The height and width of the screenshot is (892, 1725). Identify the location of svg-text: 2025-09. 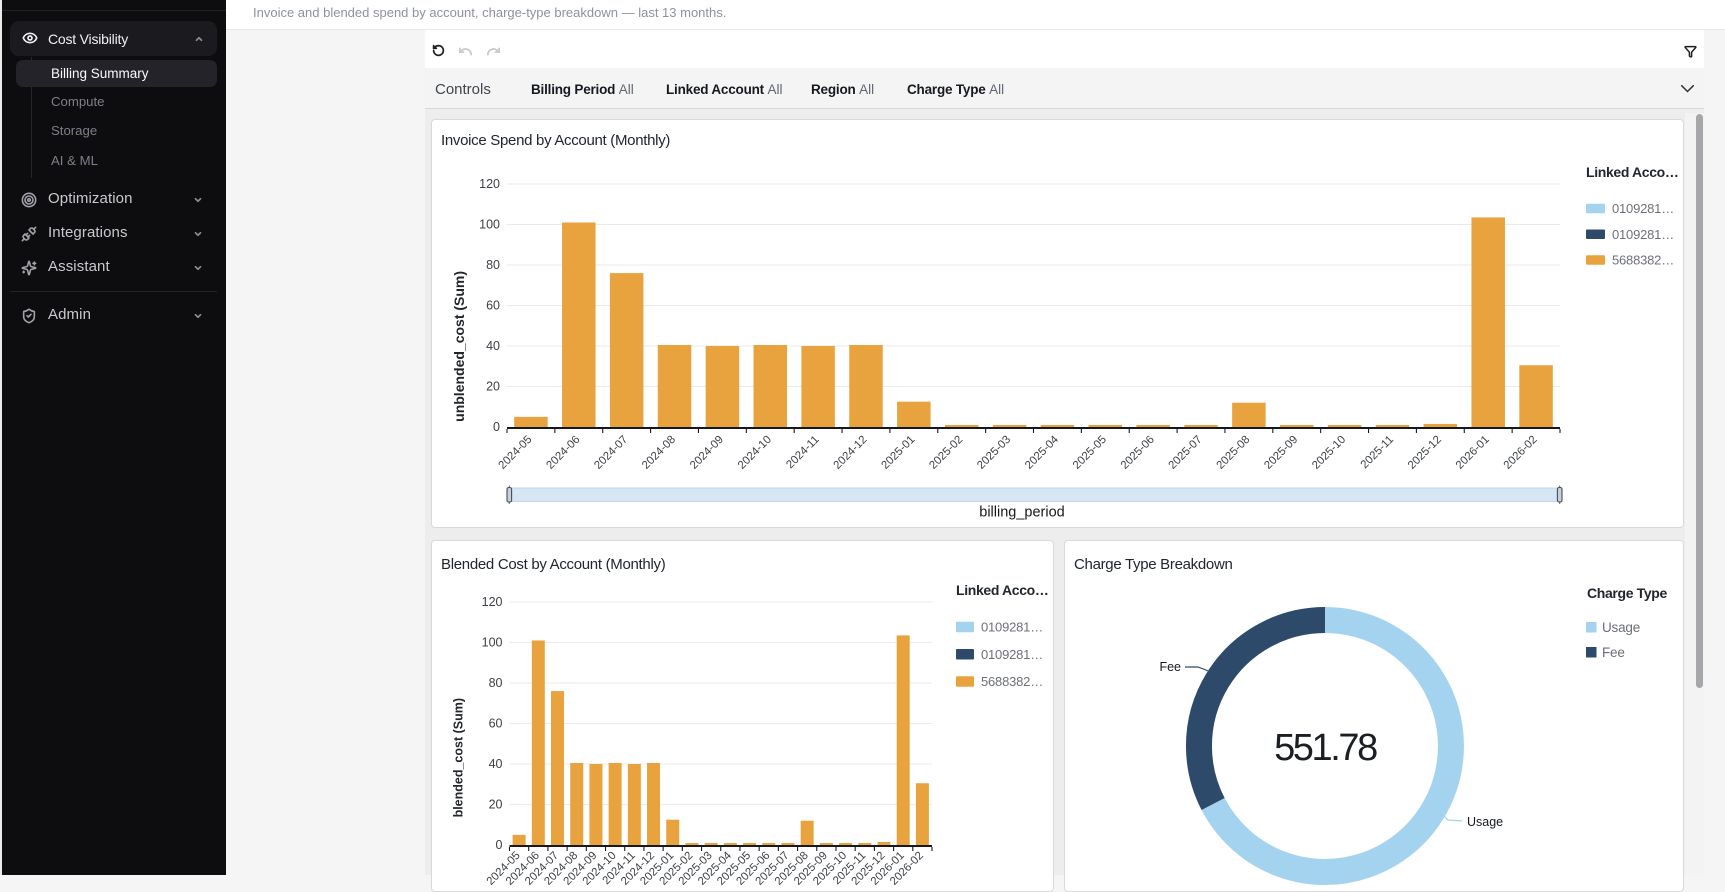
(1281, 452).